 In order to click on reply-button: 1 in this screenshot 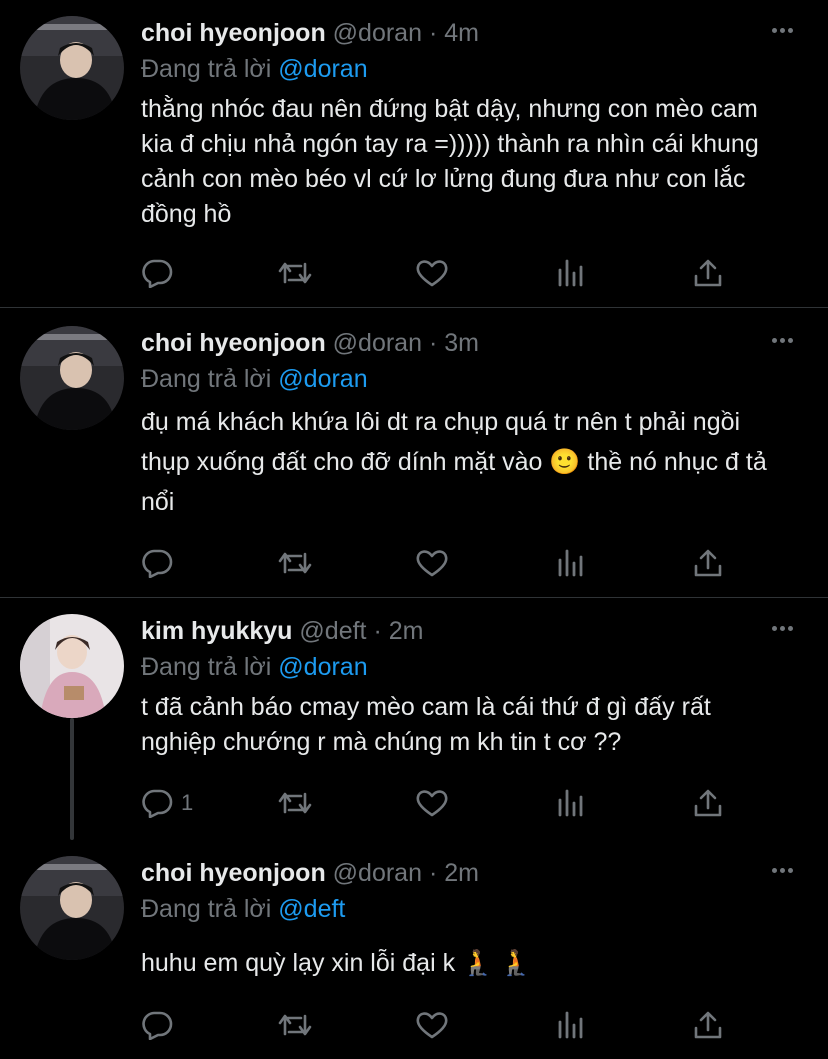, I will do `click(167, 803)`.